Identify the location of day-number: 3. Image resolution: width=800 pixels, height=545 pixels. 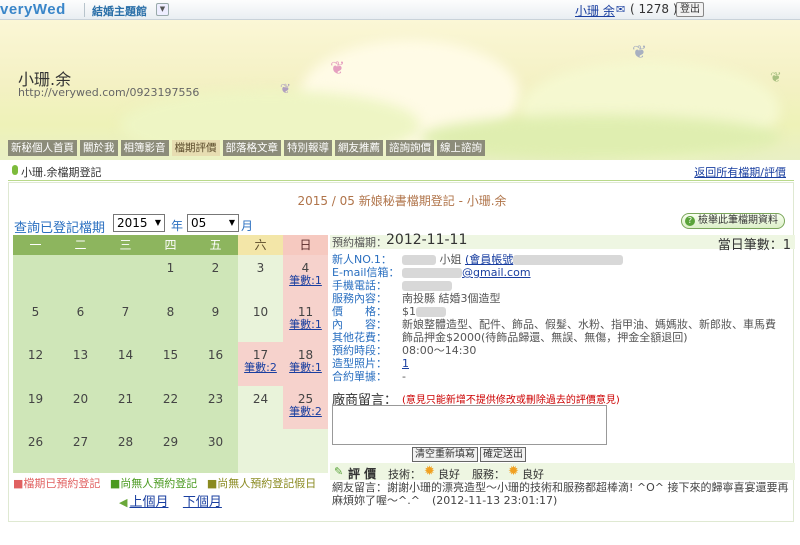
(260, 268).